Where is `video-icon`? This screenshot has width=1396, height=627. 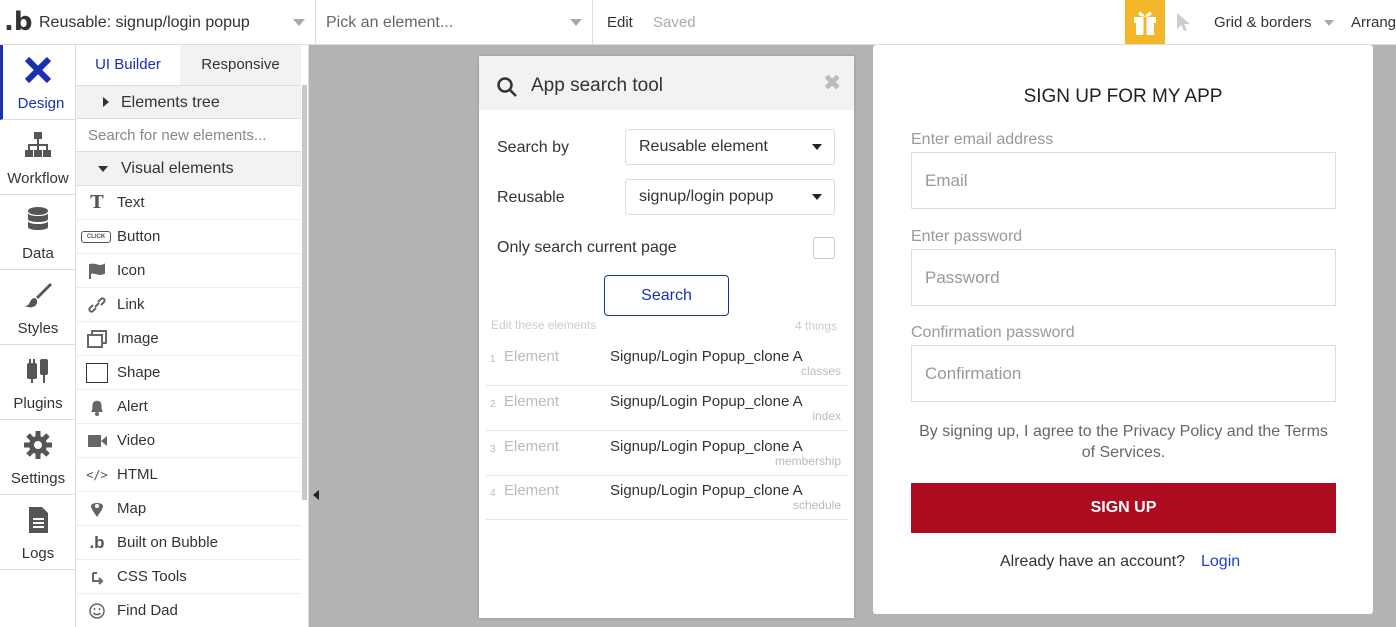
video-icon is located at coordinates (97, 441).